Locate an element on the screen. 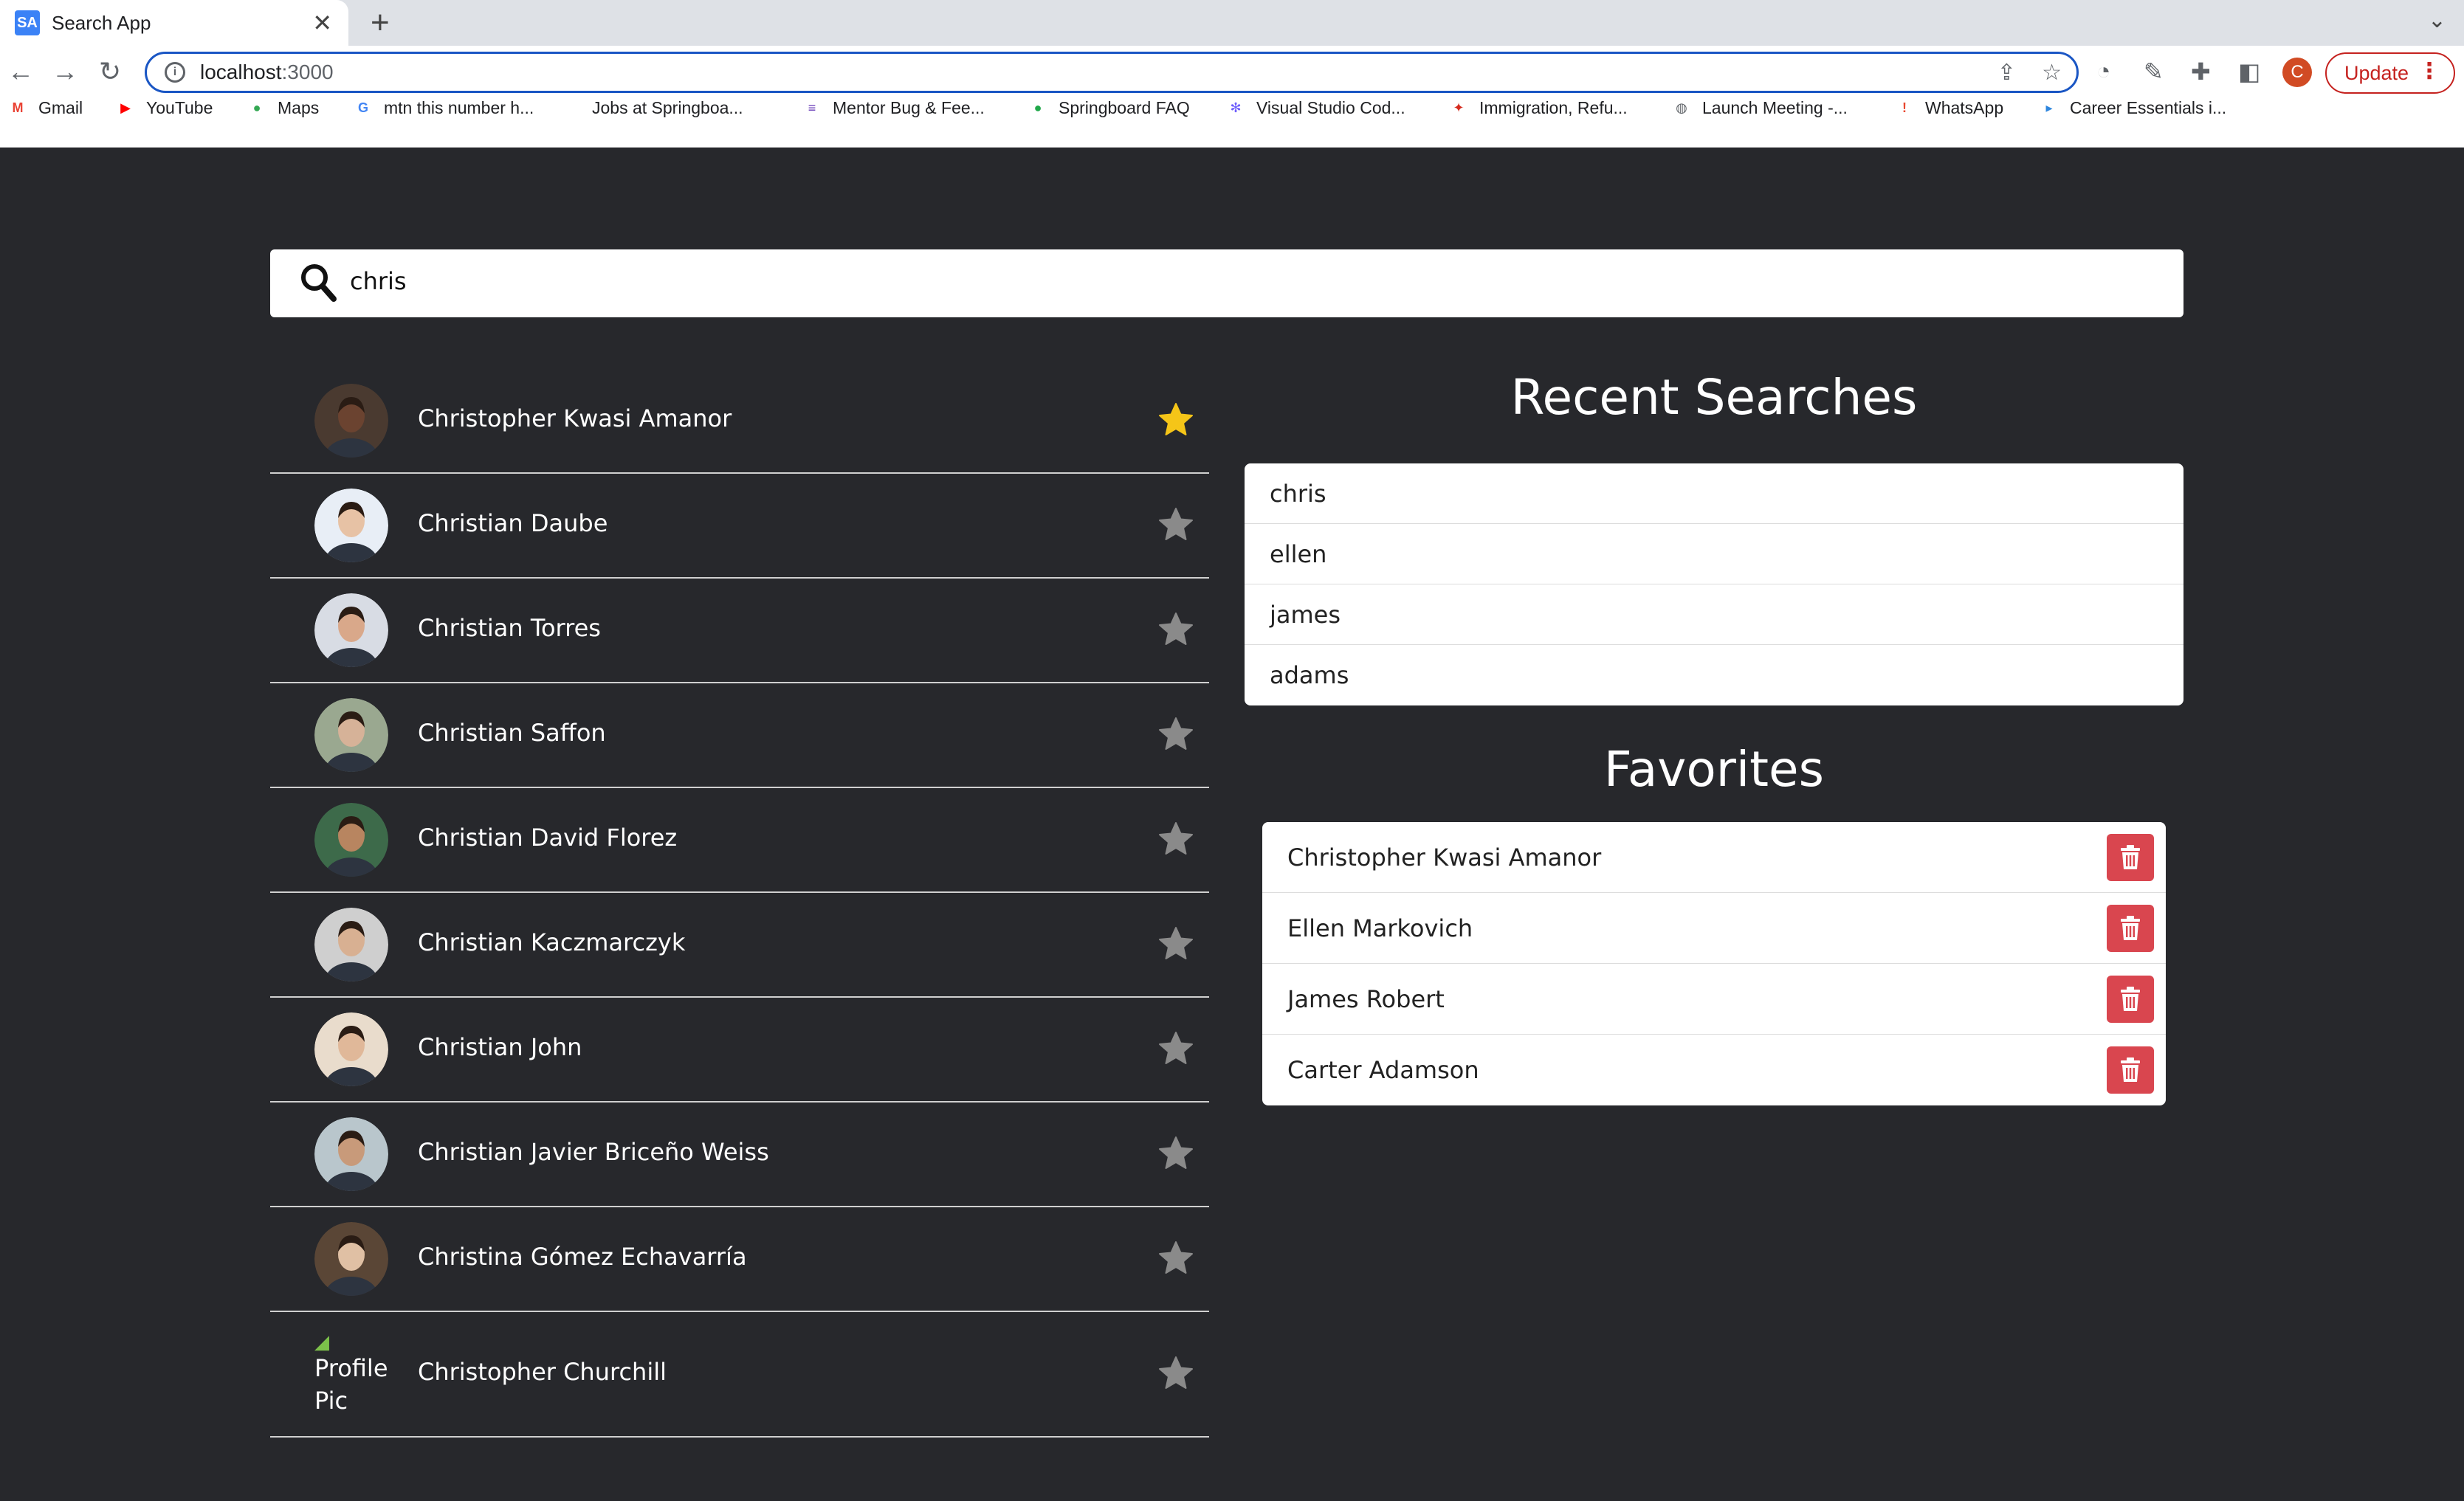 Image resolution: width=2464 pixels, height=1501 pixels. blank-page-icon is located at coordinates (571, 107).